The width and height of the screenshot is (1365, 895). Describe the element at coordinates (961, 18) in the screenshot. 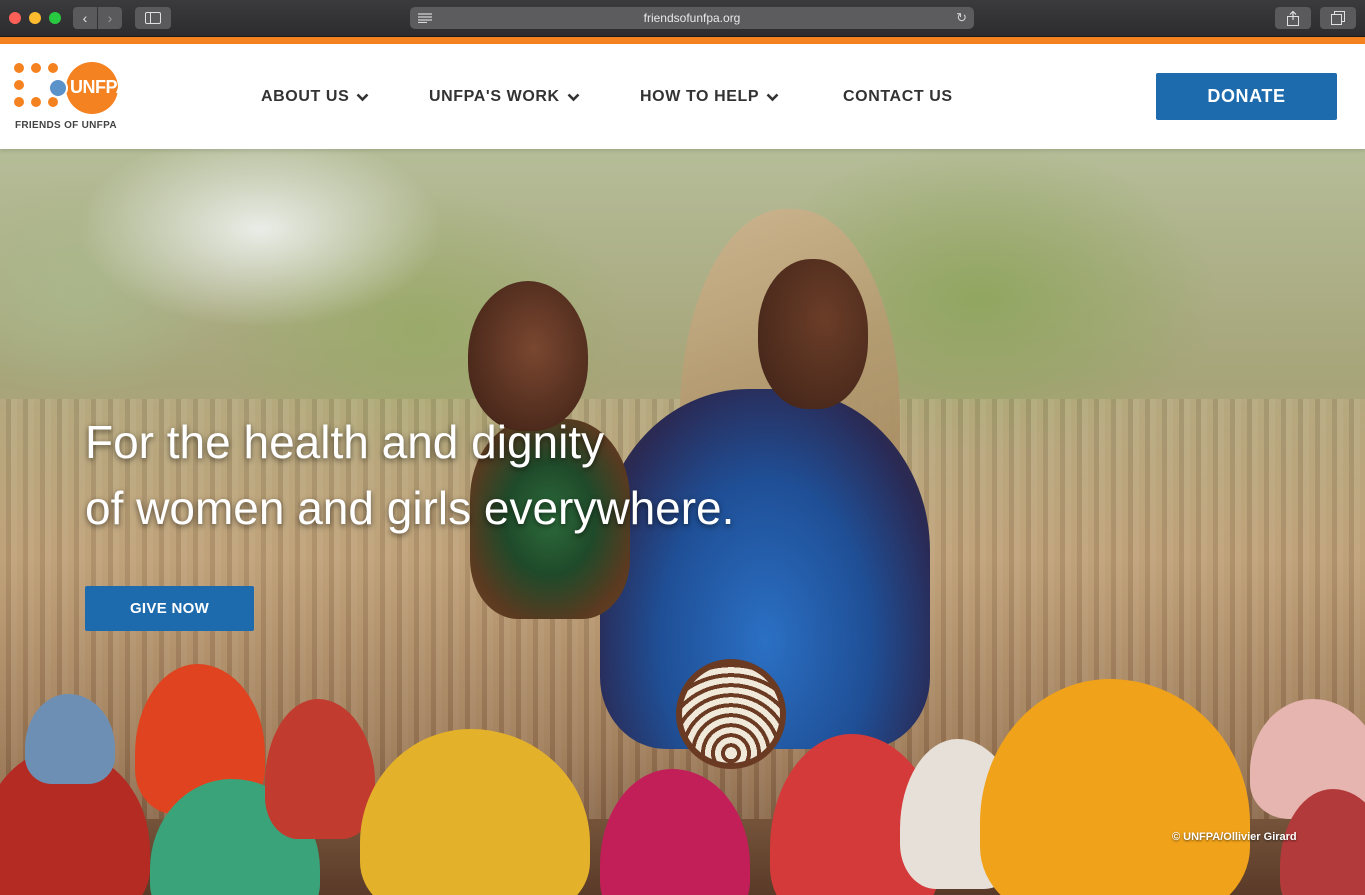

I see `reload-icon: ↻` at that location.